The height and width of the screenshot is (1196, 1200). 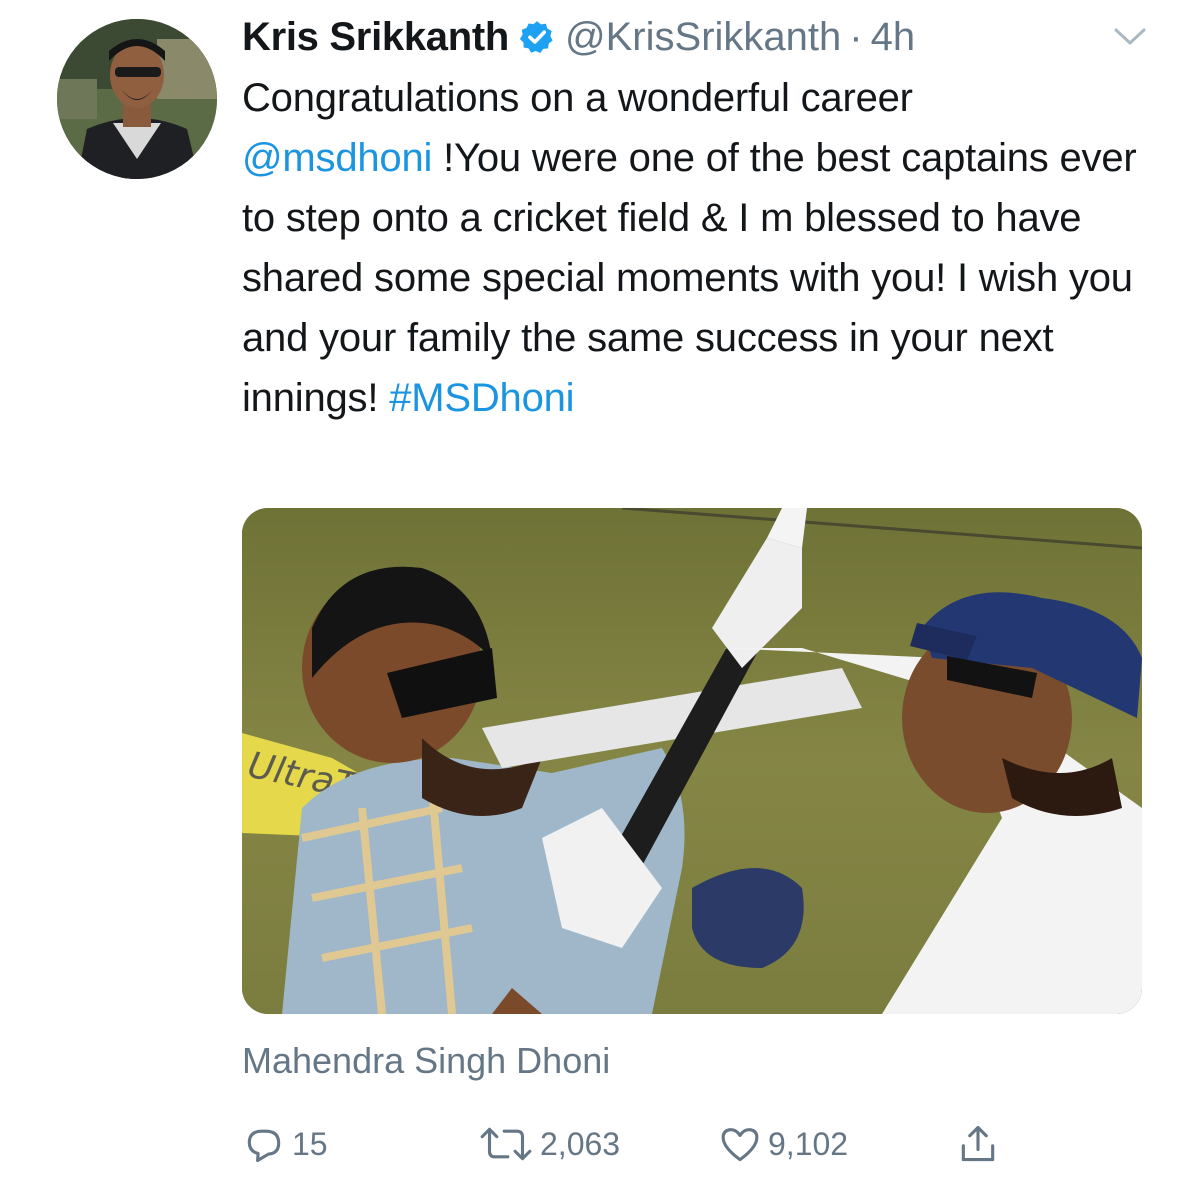 I want to click on chevron-down-icon, so click(x=1130, y=36).